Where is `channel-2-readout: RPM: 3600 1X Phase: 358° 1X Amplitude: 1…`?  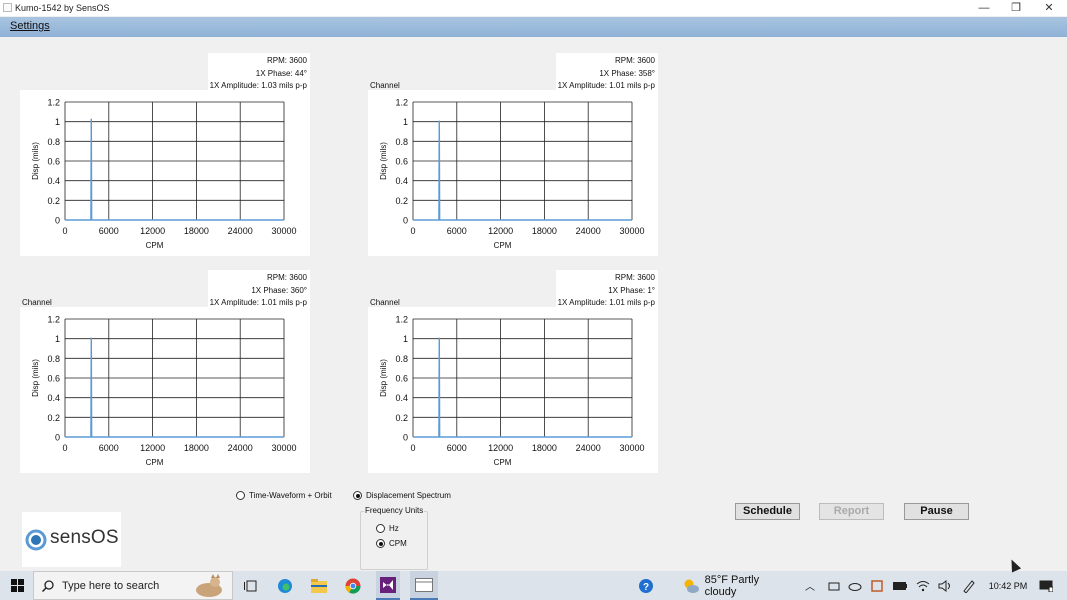
channel-2-readout: RPM: 3600 1X Phase: 358° 1X Amplitude: 1… is located at coordinates (607, 72).